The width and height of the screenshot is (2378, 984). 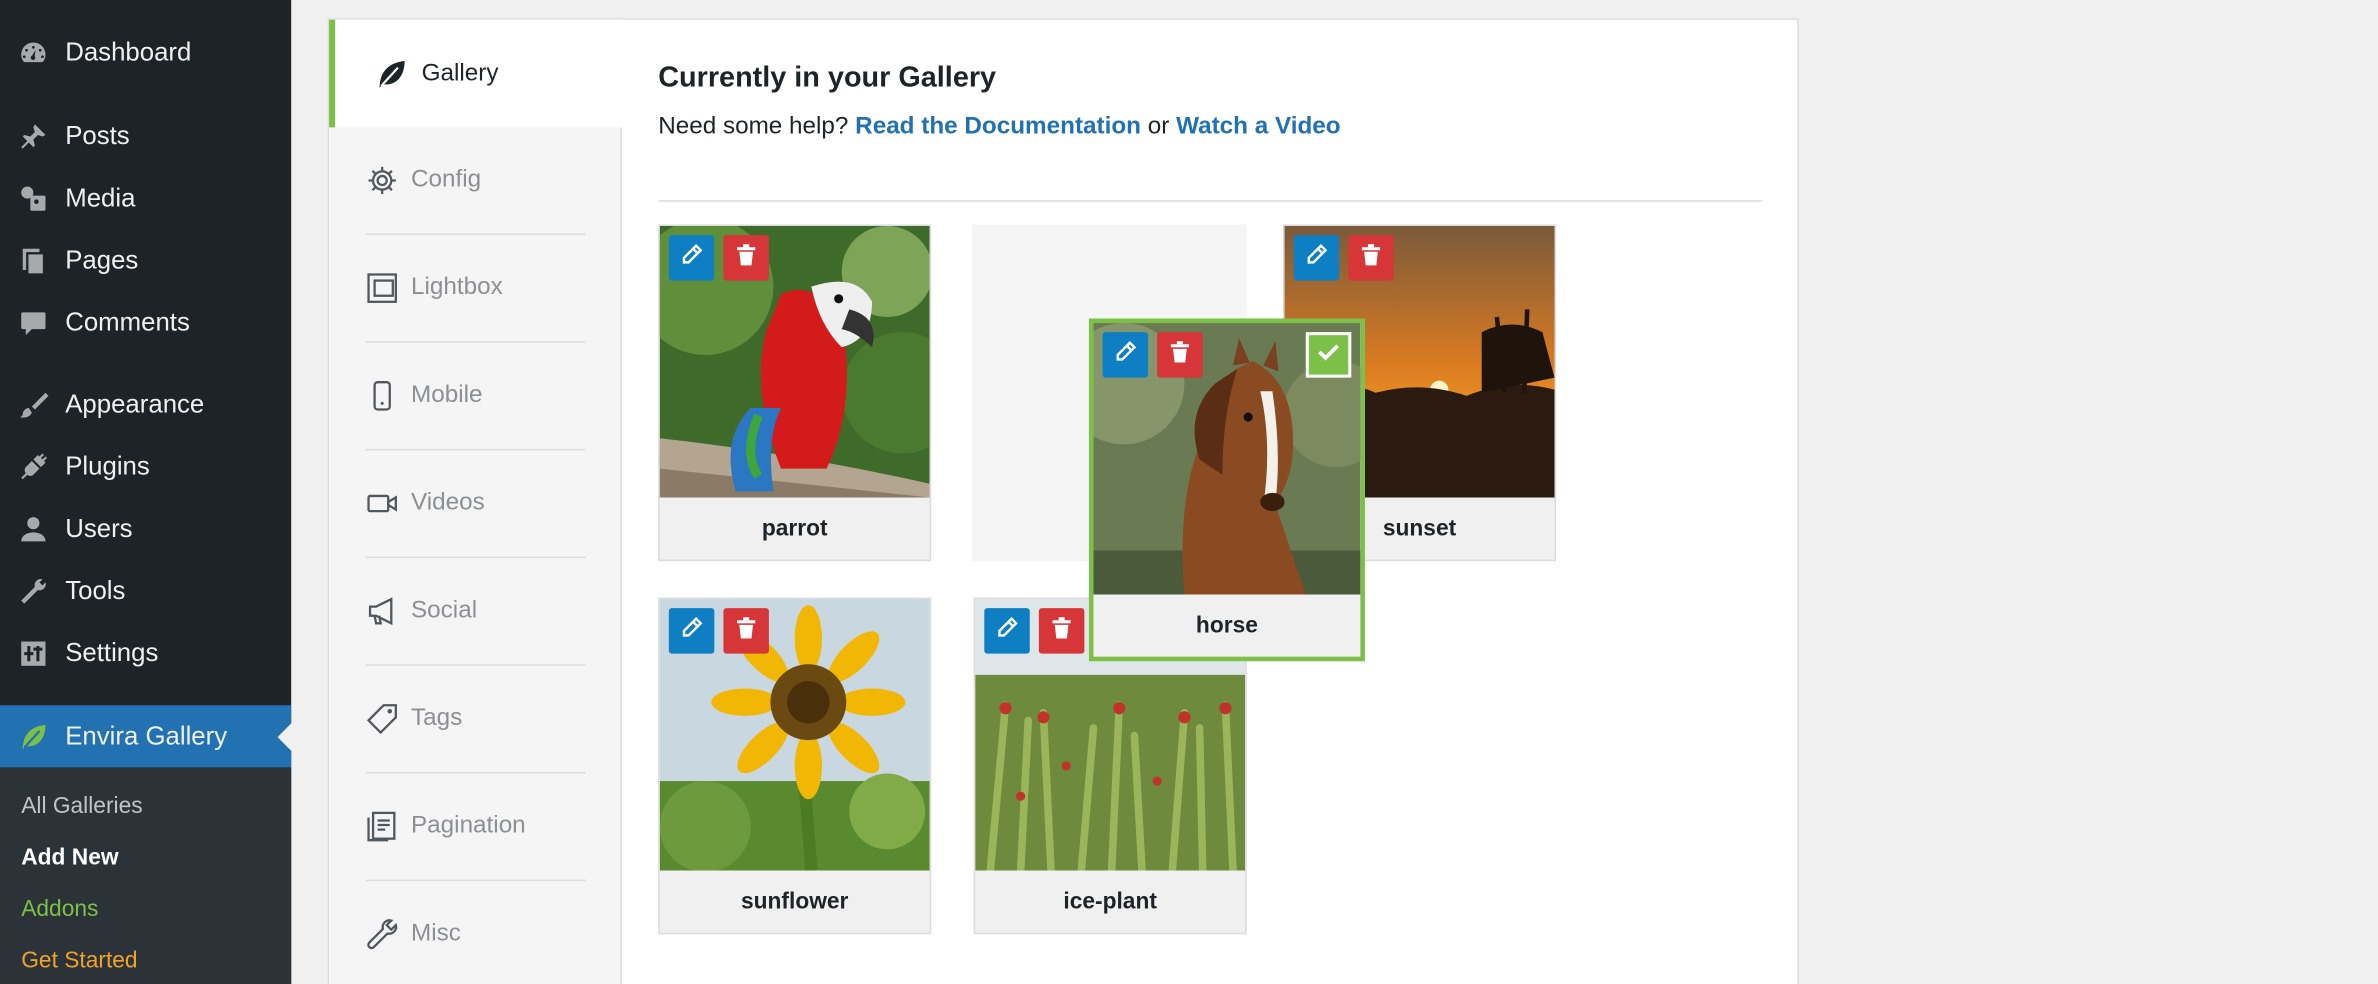 What do you see at coordinates (382, 287) in the screenshot?
I see `lightbox-icon` at bounding box center [382, 287].